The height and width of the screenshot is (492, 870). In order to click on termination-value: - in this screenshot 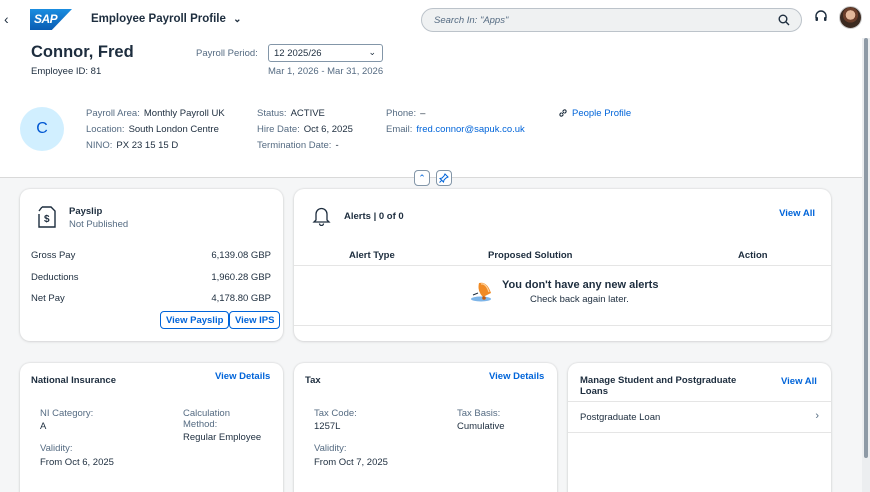, I will do `click(337, 145)`.